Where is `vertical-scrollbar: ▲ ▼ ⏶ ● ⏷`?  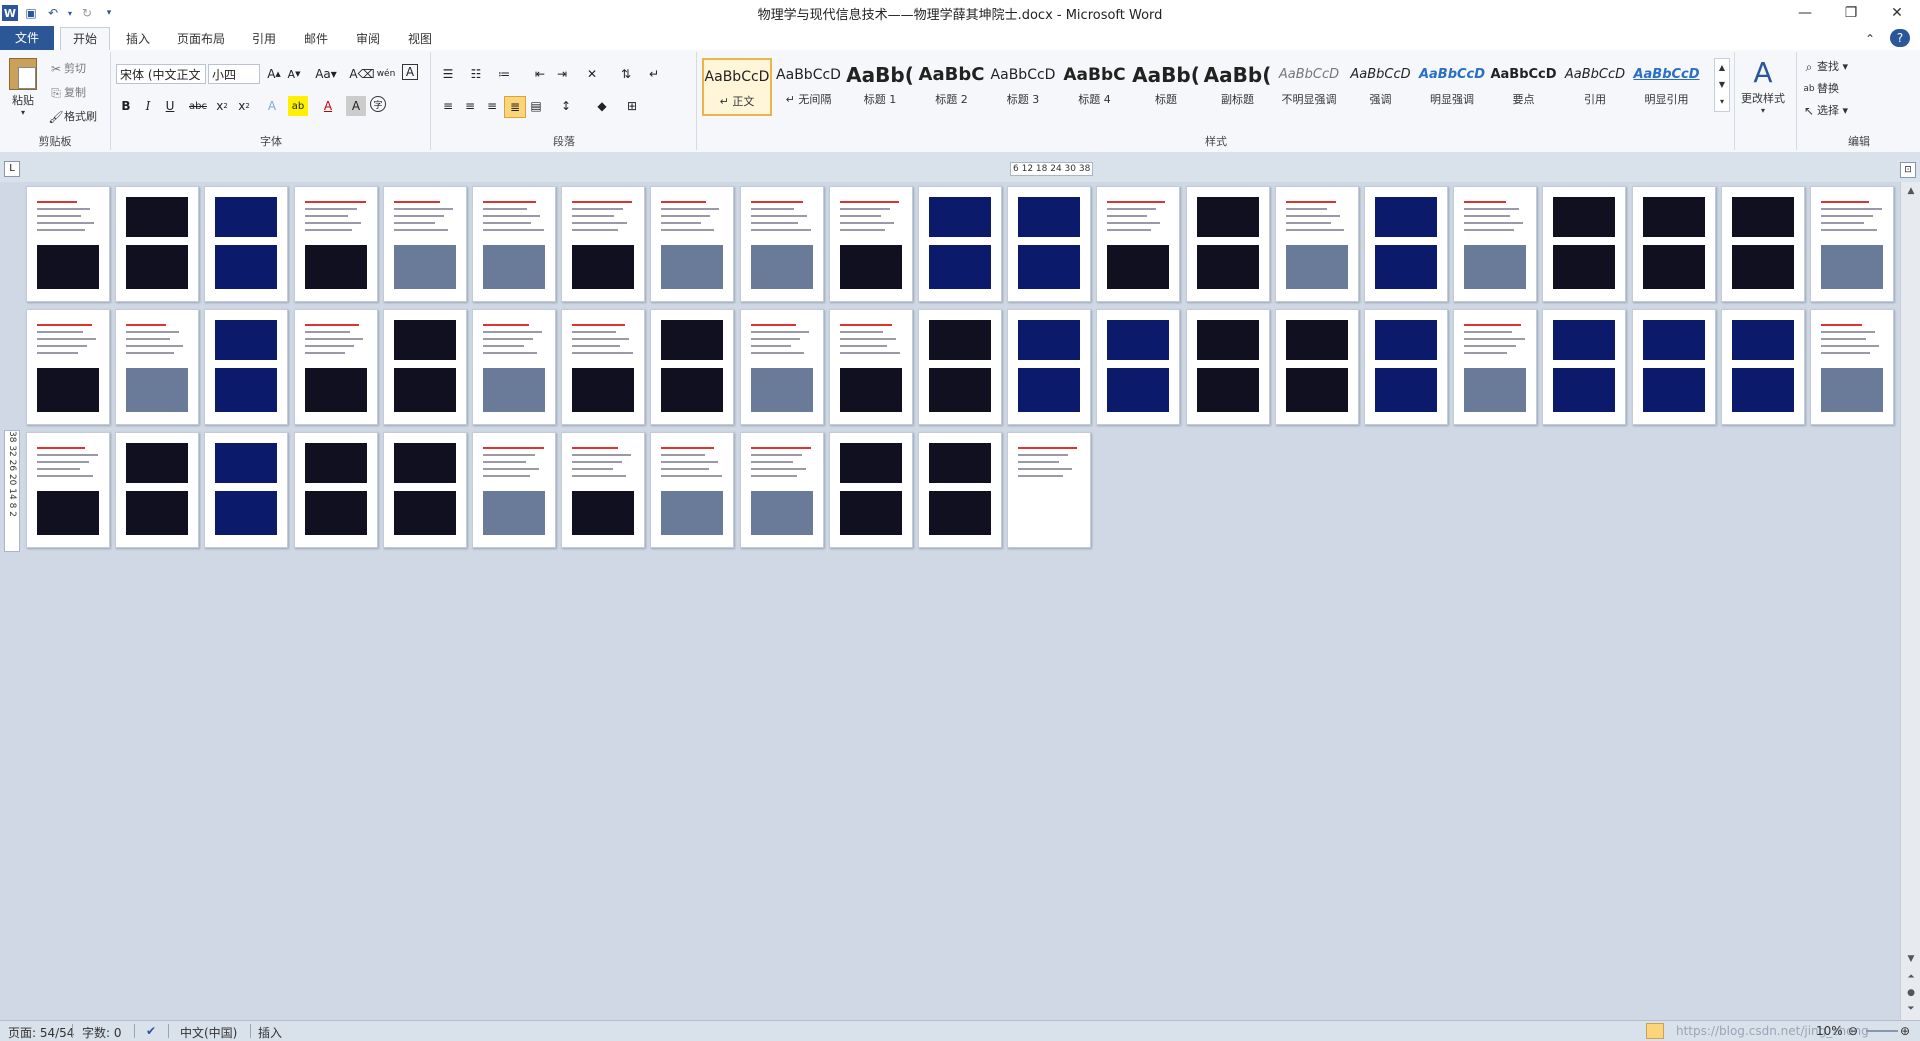 vertical-scrollbar: ▲ ▼ ⏶ ● ⏷ is located at coordinates (1910, 601).